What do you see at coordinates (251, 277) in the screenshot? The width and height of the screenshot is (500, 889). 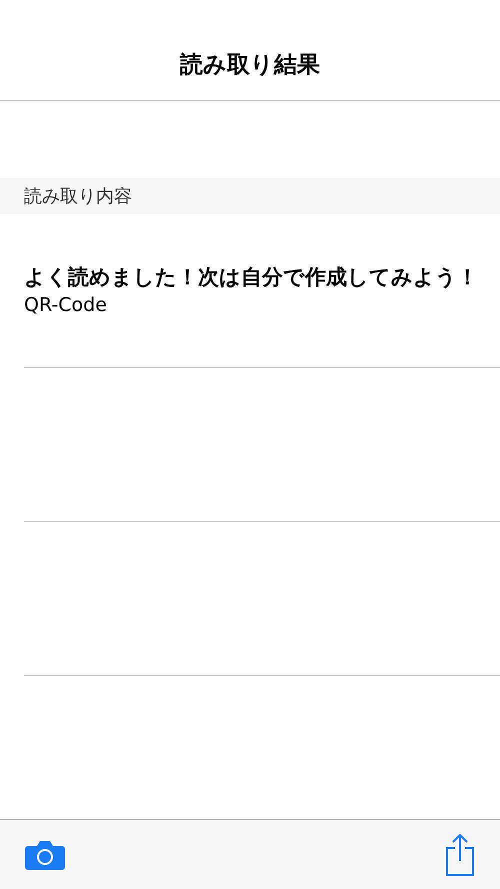 I see `result-text: よく読めました！次は自分で作成してみよう！` at bounding box center [251, 277].